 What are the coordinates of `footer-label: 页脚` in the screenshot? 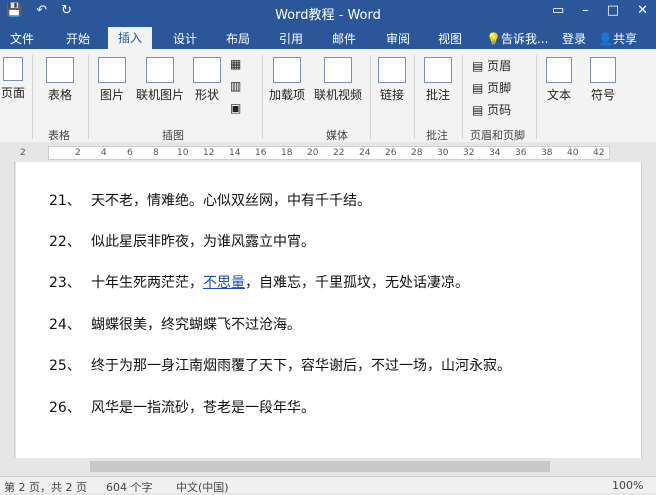 It's located at (499, 88).